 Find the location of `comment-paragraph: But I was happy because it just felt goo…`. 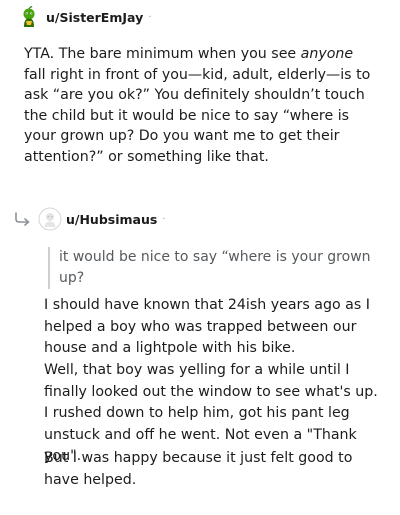

comment-paragraph: But I was happy because it just felt goo… is located at coordinates (198, 469).